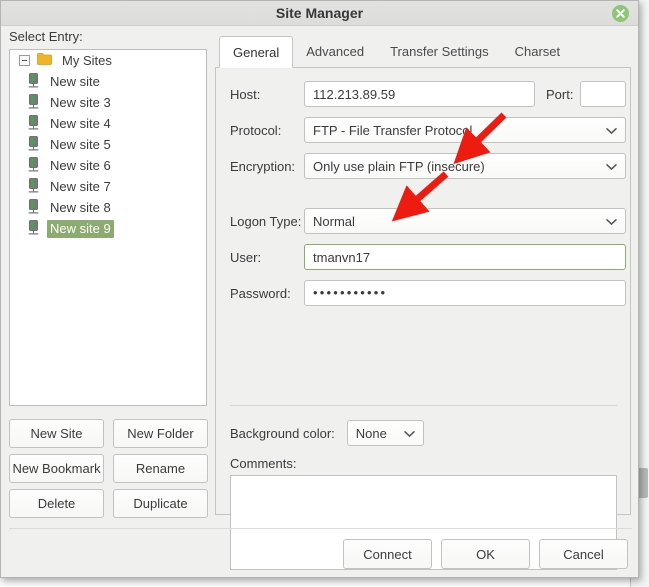  What do you see at coordinates (266, 221) in the screenshot?
I see `logon-type-label: Logon Type:` at bounding box center [266, 221].